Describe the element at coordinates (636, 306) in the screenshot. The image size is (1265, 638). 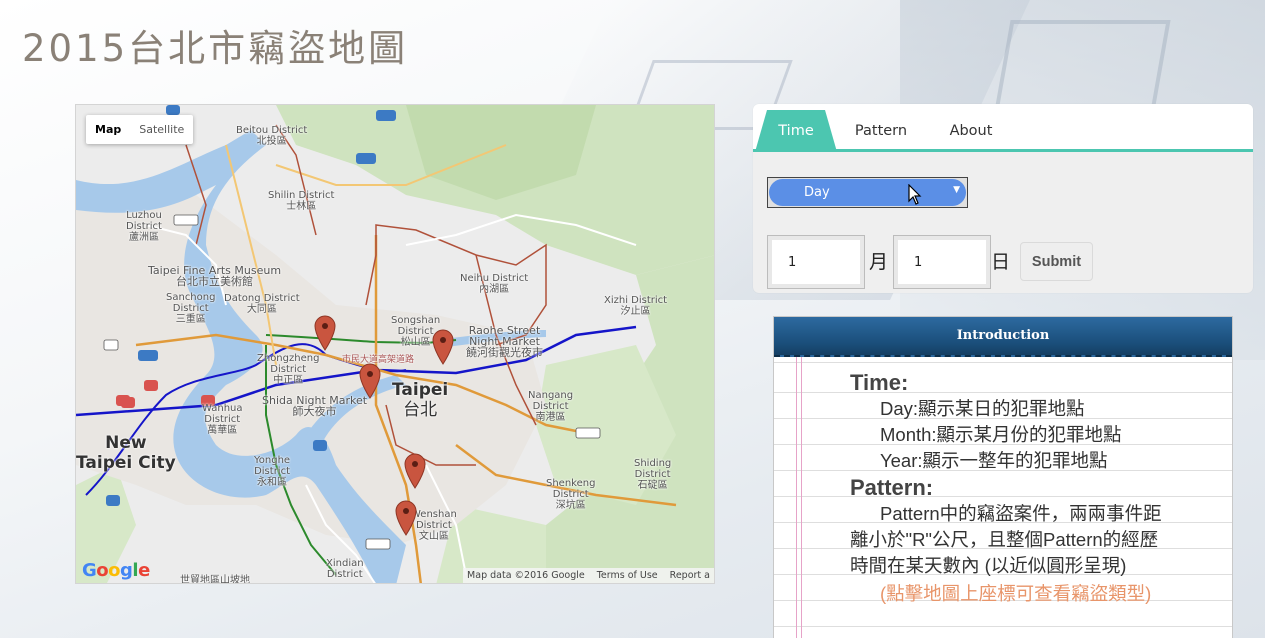
I see `map-label: Xizhi District 汐止區` at that location.